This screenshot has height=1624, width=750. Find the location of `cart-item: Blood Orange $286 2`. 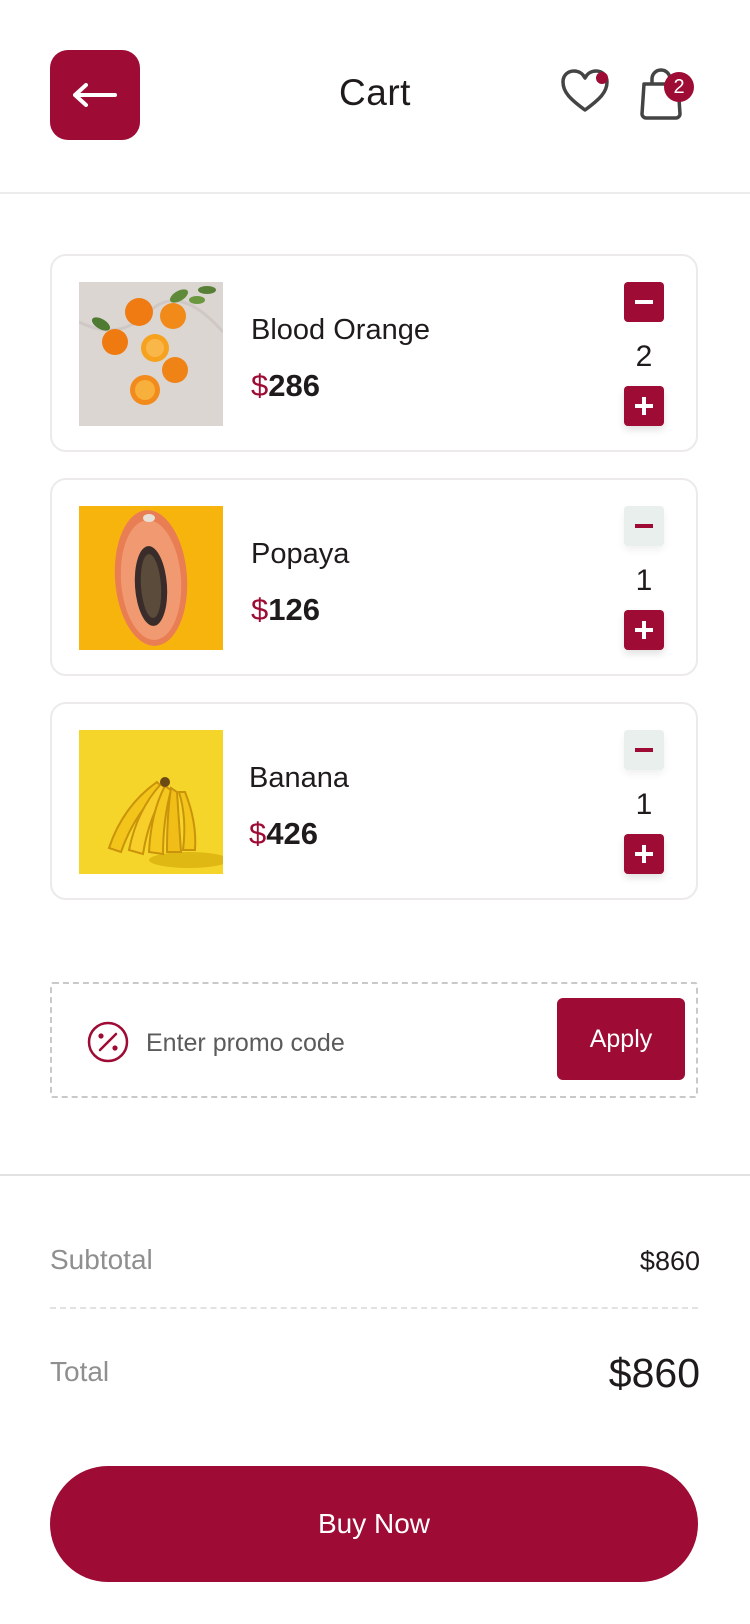

cart-item: Blood Orange $286 2 is located at coordinates (374, 353).